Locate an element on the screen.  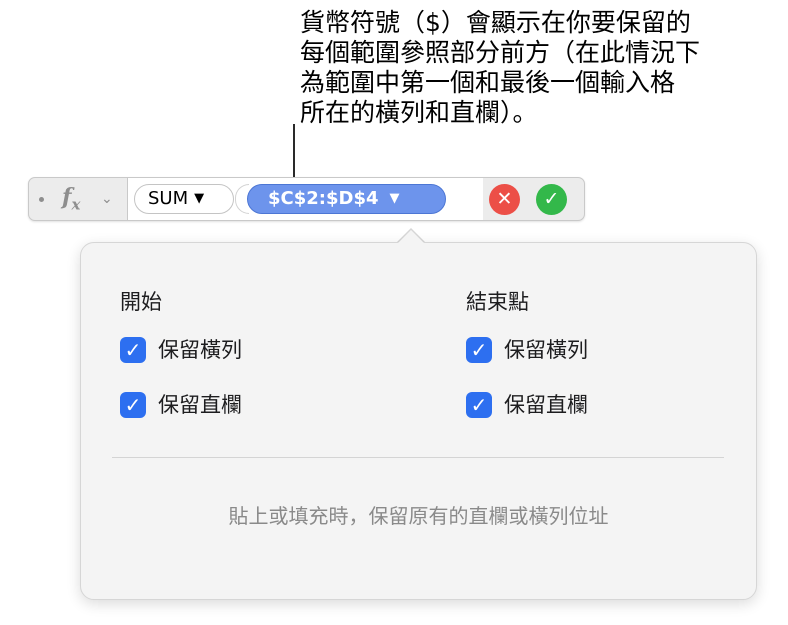
cancel-button: ✕ is located at coordinates (504, 199).